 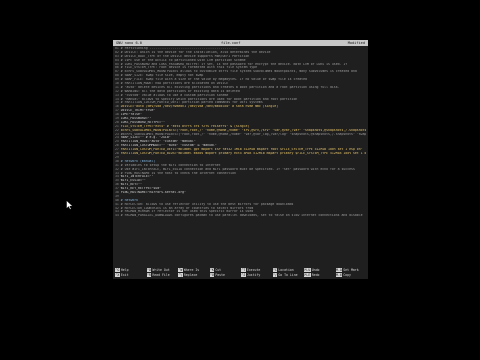 What do you see at coordinates (307, 274) in the screenshot?
I see `shortcut-key: M-E` at bounding box center [307, 274].